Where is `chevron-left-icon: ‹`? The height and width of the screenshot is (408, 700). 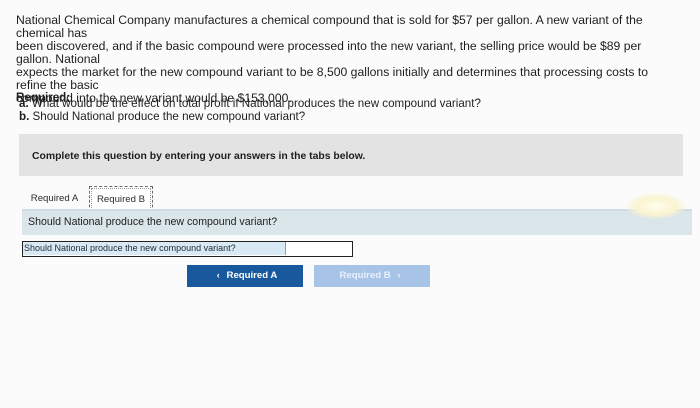 chevron-left-icon: ‹ is located at coordinates (218, 275).